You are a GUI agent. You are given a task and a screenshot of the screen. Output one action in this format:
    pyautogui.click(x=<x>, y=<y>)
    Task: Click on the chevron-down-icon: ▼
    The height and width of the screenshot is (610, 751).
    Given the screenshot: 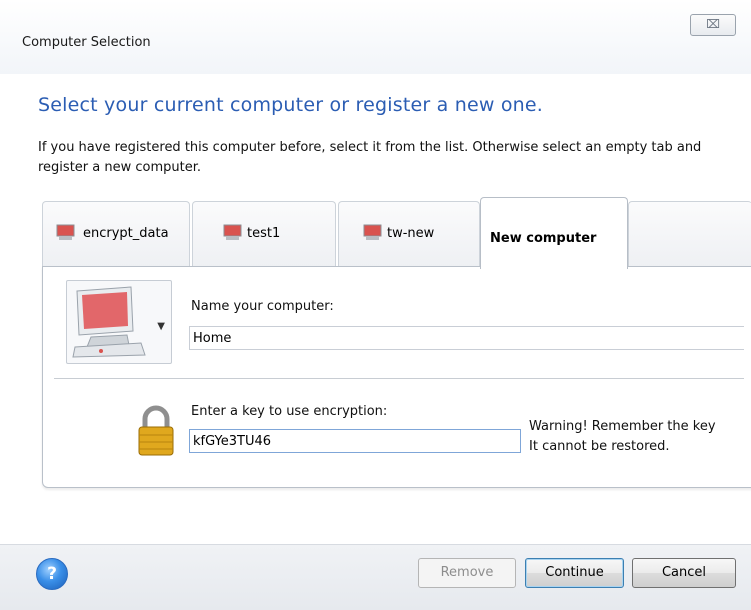 What is the action you would take?
    pyautogui.click(x=161, y=326)
    